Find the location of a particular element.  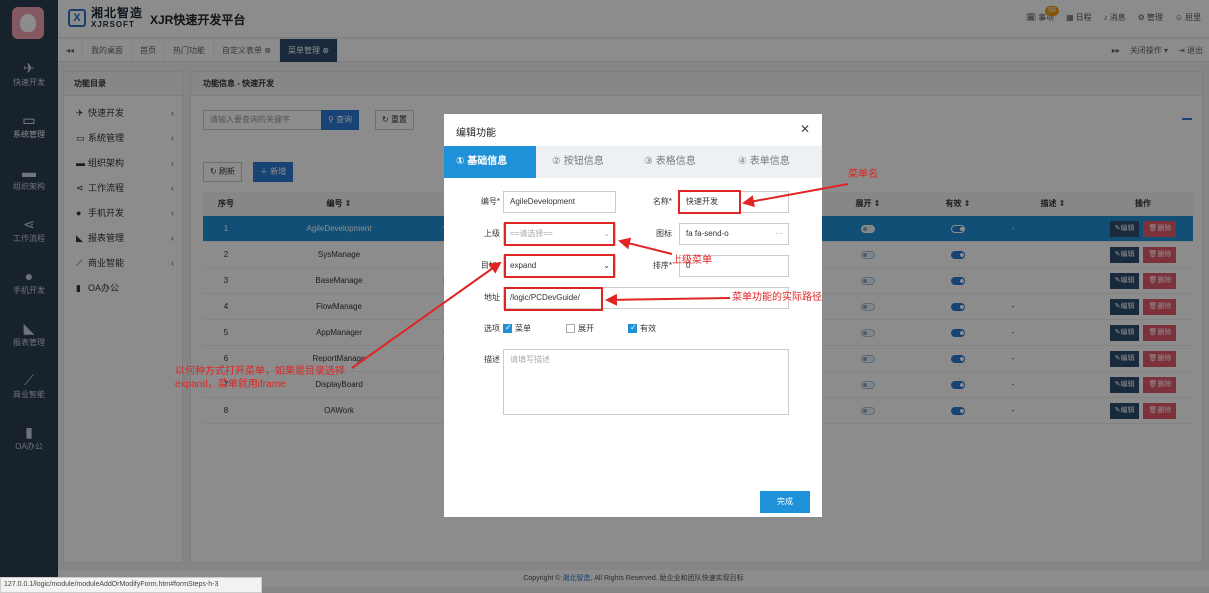

icon-label: 图标 is located at coordinates (664, 233).